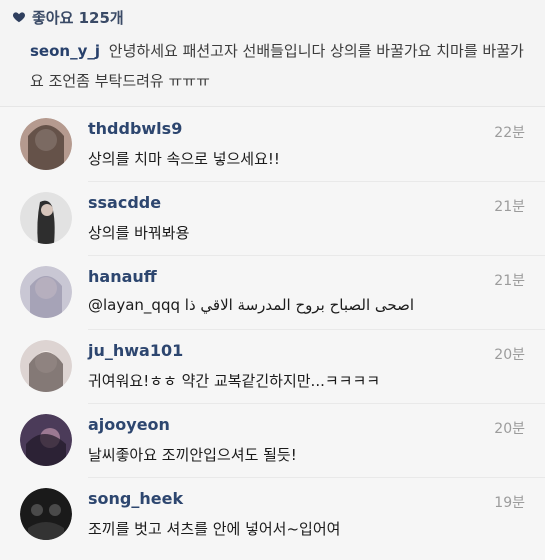  I want to click on comment-row: ssacdde 상의를 바꿔봐용 21분, so click(272, 219).